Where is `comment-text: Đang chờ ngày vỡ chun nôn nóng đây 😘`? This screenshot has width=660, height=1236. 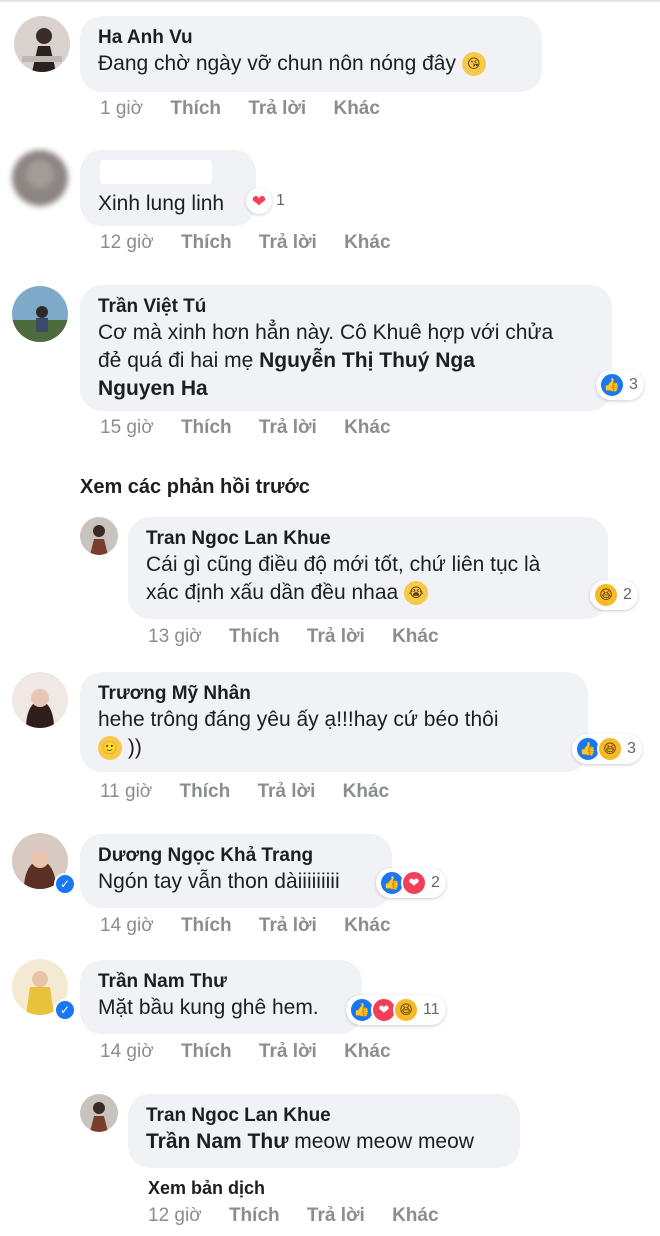 comment-text: Đang chờ ngày vỡ chun nôn nóng đây 😘 is located at coordinates (311, 64).